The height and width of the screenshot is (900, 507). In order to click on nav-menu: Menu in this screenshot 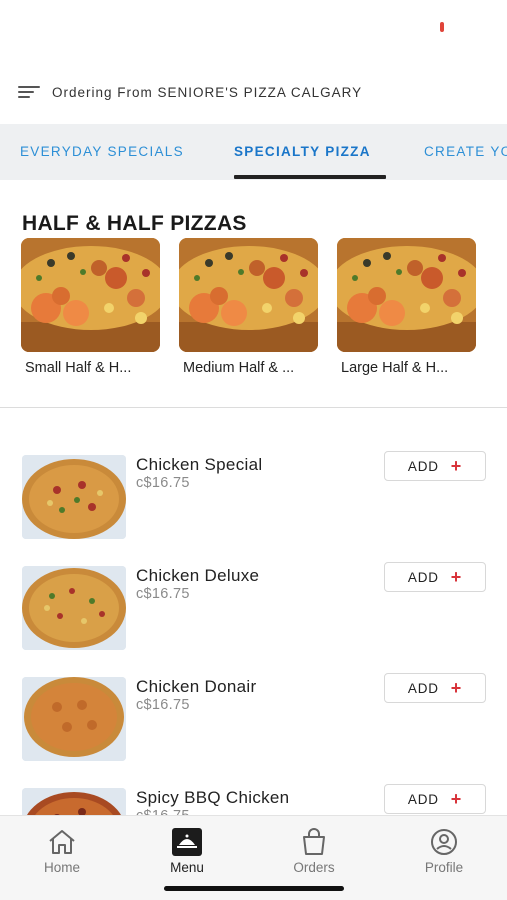, I will do `click(187, 851)`.